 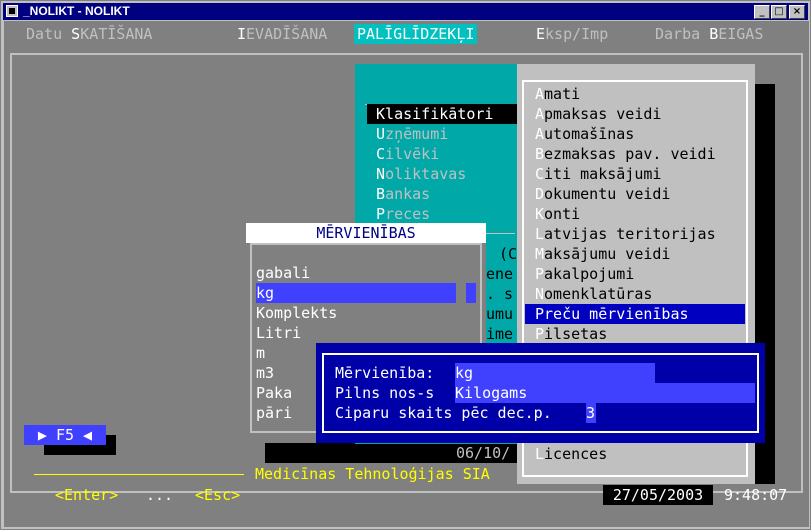 I want to click on footer-line-left, so click(x=139, y=474).